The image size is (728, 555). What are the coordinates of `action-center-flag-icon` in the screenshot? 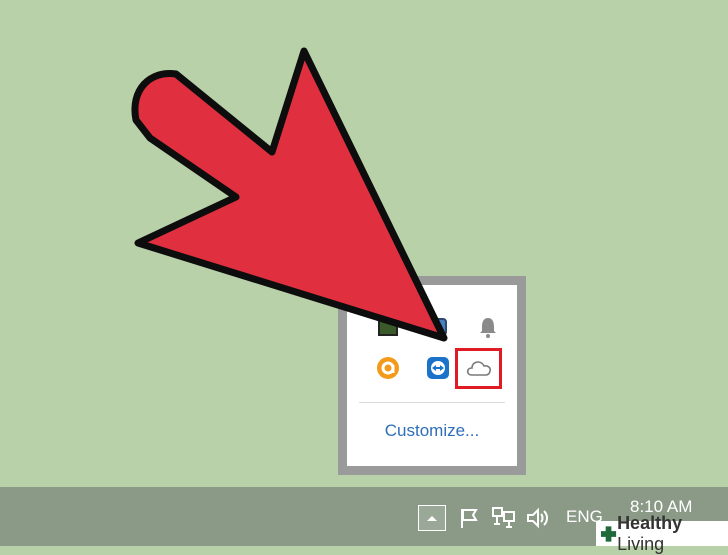 It's located at (469, 518).